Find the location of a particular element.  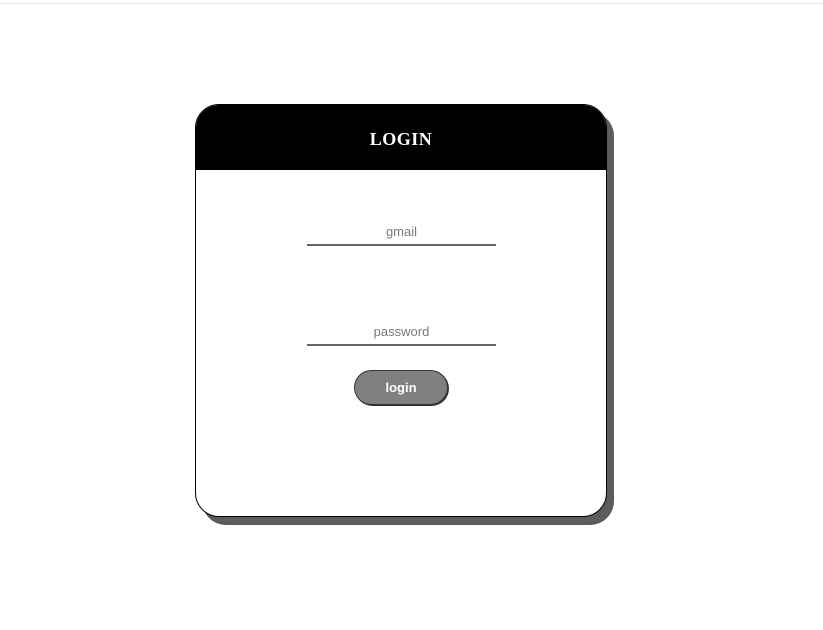

login-title: LOGIN is located at coordinates (401, 138).